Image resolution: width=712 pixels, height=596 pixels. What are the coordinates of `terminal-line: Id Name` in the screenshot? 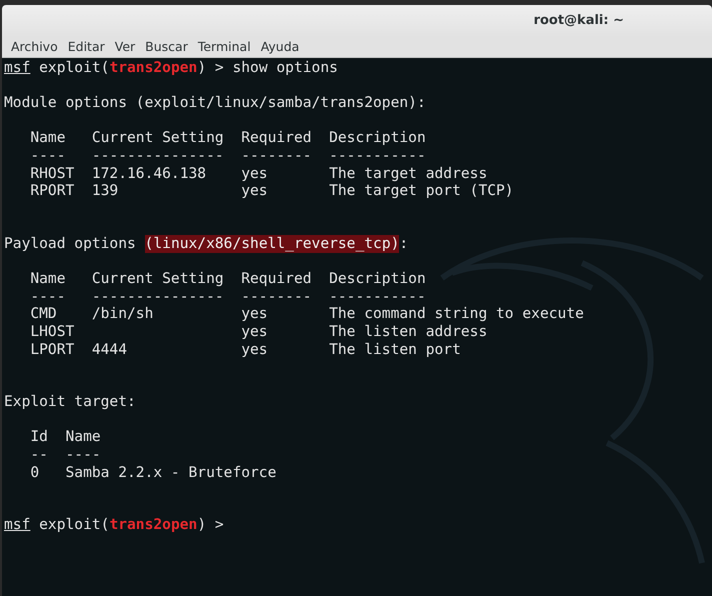 It's located at (65, 437).